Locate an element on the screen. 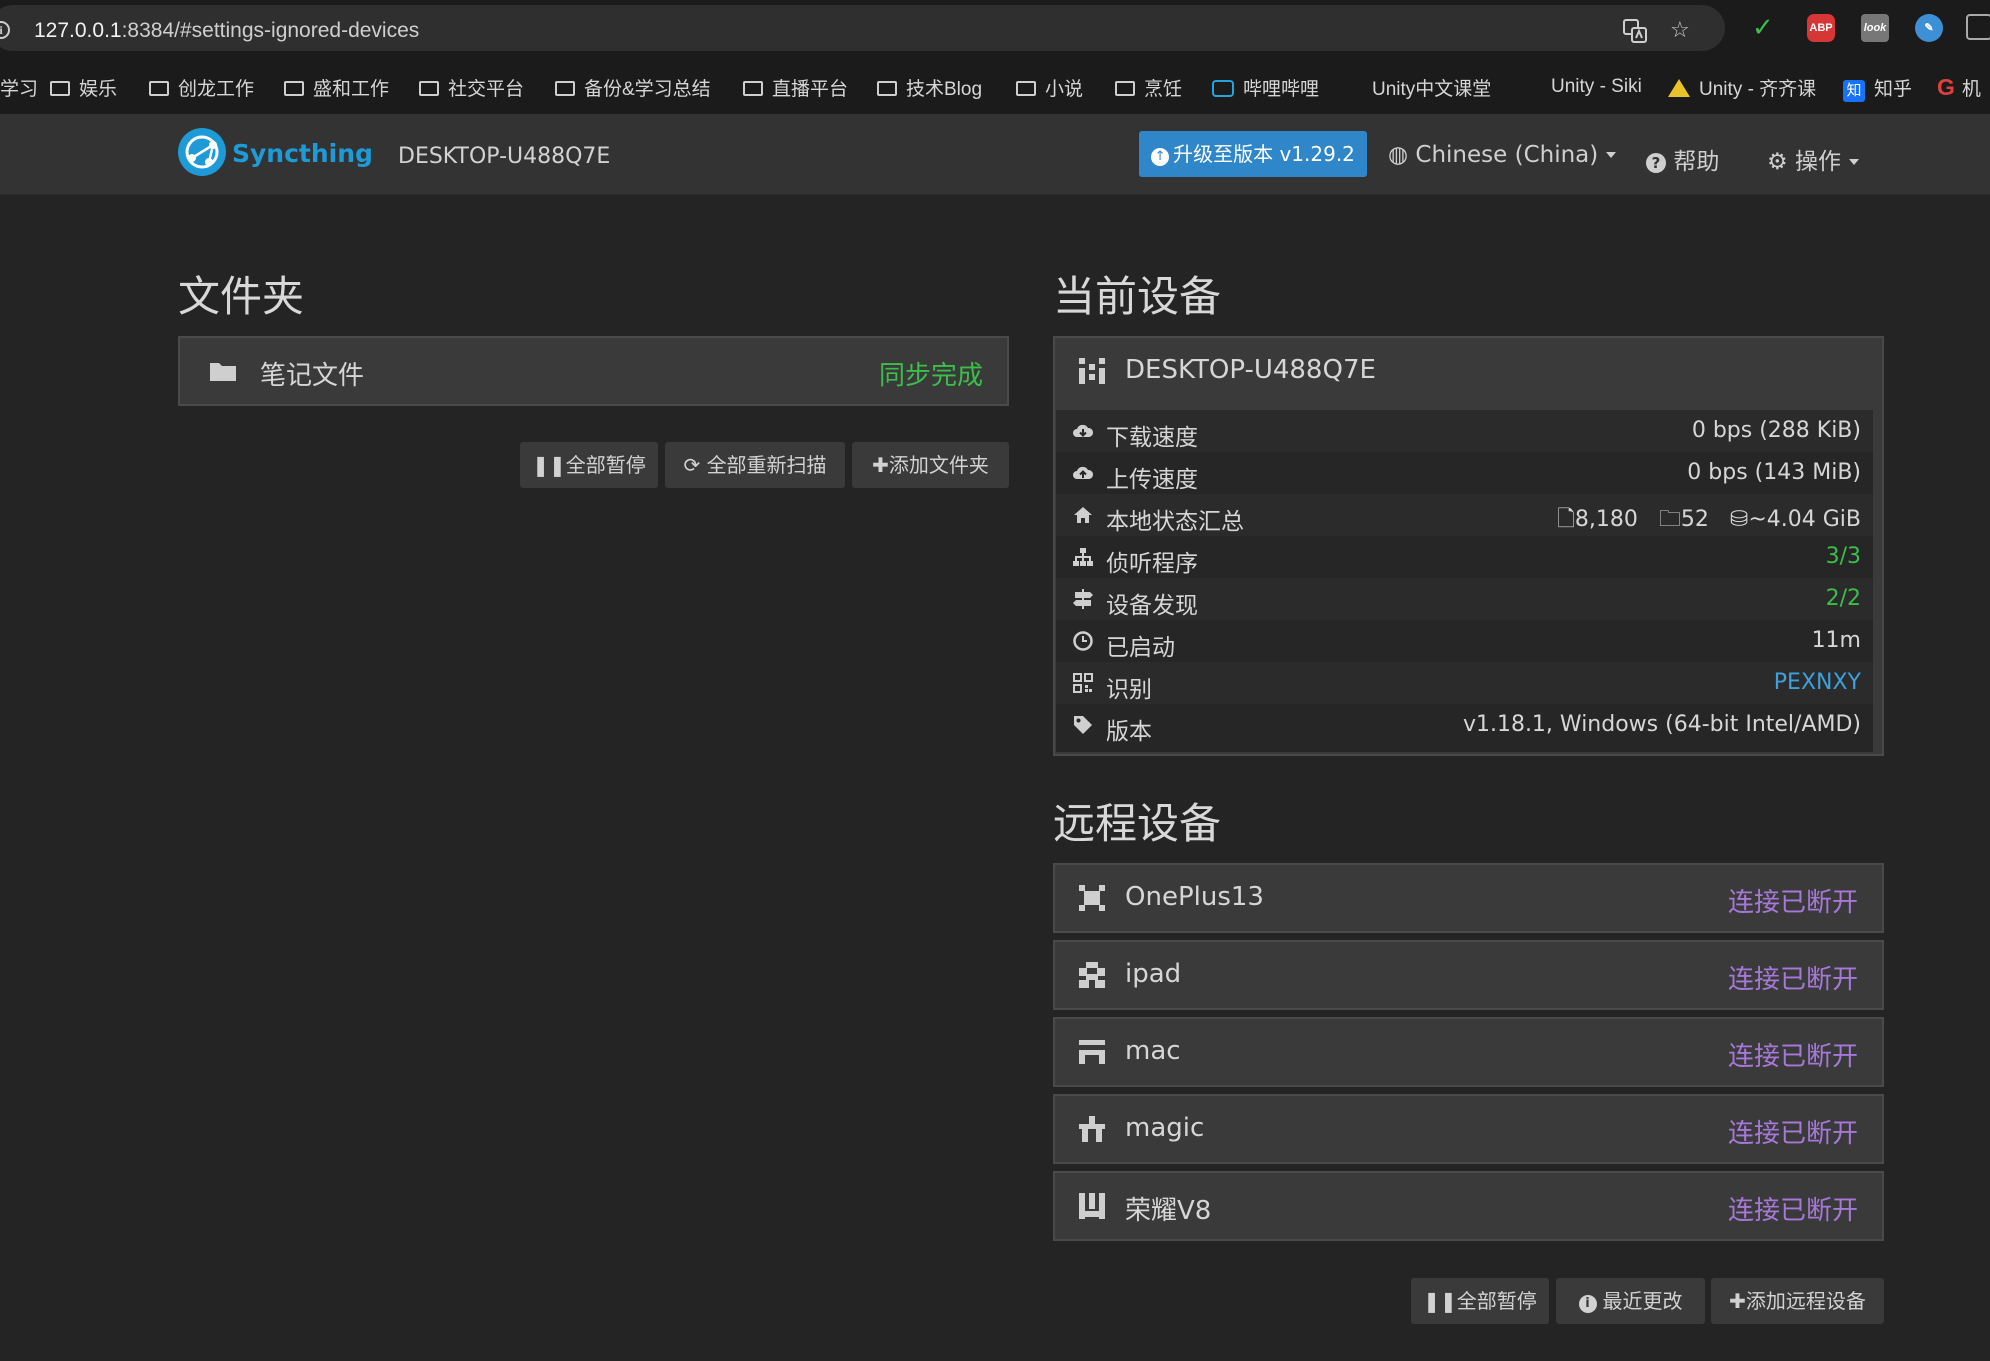 The height and width of the screenshot is (1361, 1990). qrcode-icon is located at coordinates (1083, 683).